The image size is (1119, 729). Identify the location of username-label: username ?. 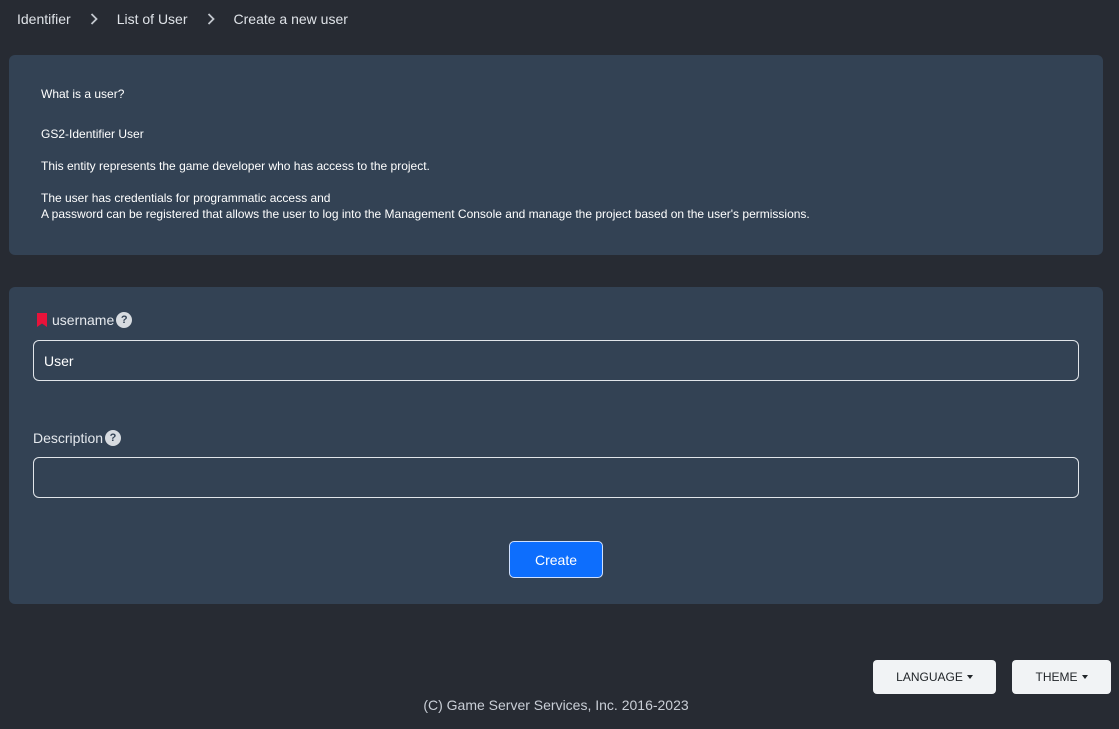
(83, 320).